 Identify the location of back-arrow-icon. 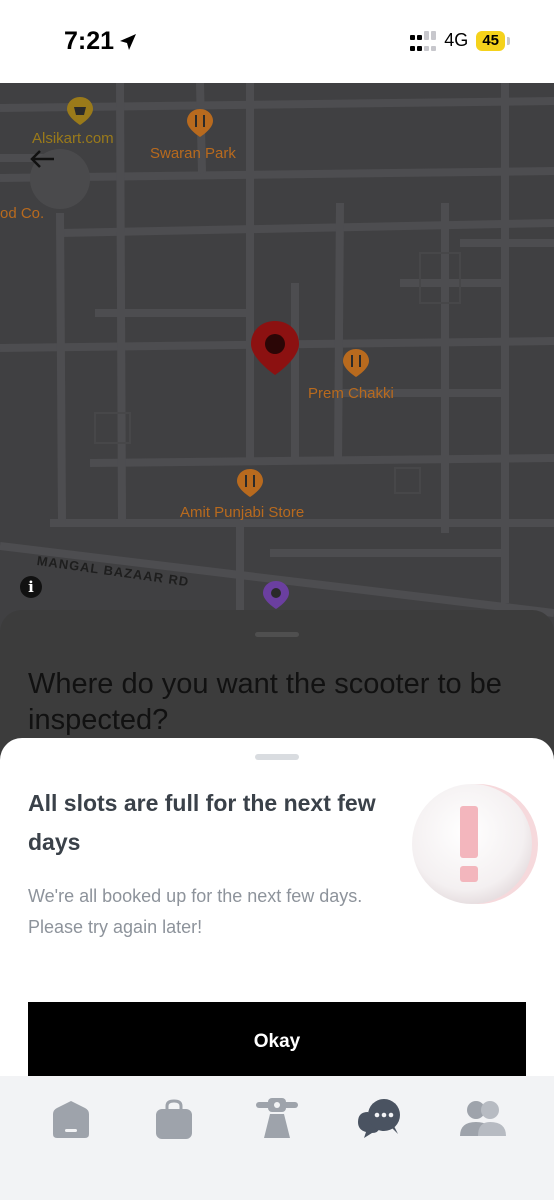
(42, 159).